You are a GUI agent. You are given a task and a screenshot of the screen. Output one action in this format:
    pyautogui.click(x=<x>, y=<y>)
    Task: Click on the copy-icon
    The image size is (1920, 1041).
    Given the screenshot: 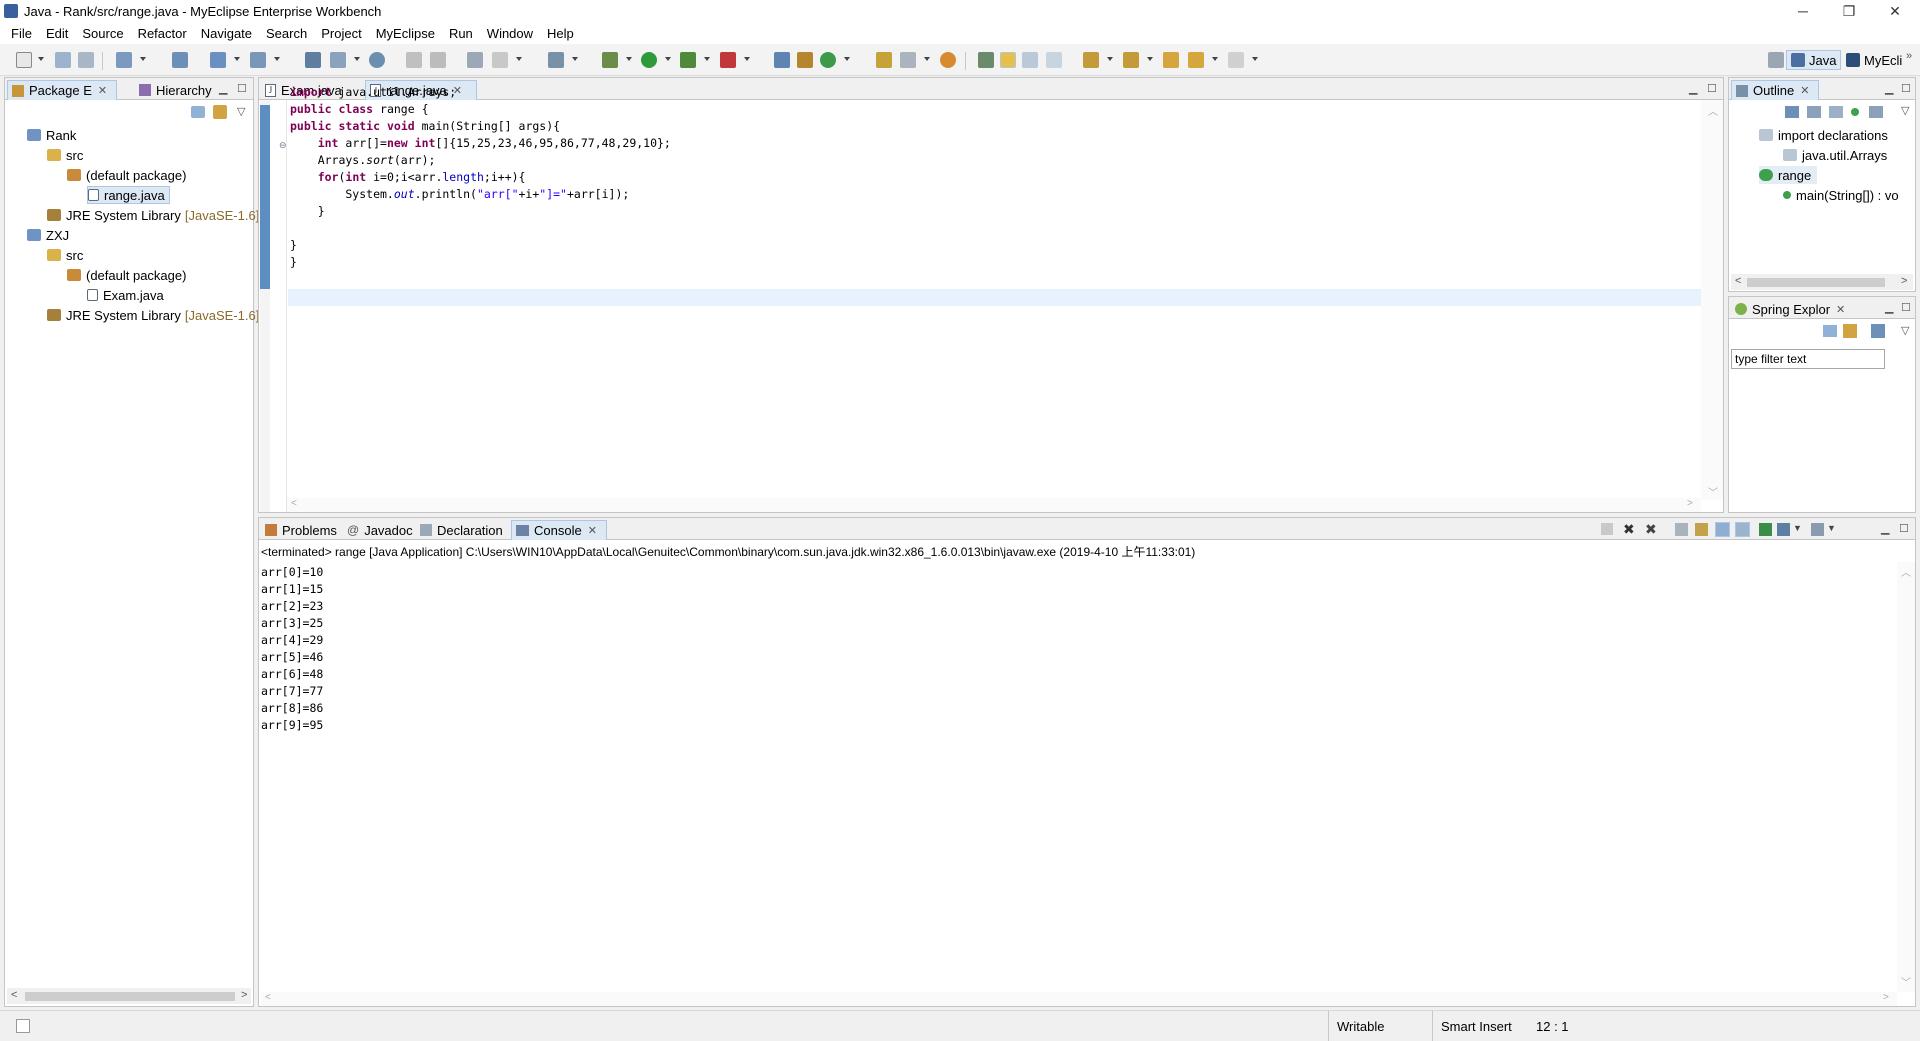 What is the action you would take?
    pyautogui.click(x=438, y=60)
    